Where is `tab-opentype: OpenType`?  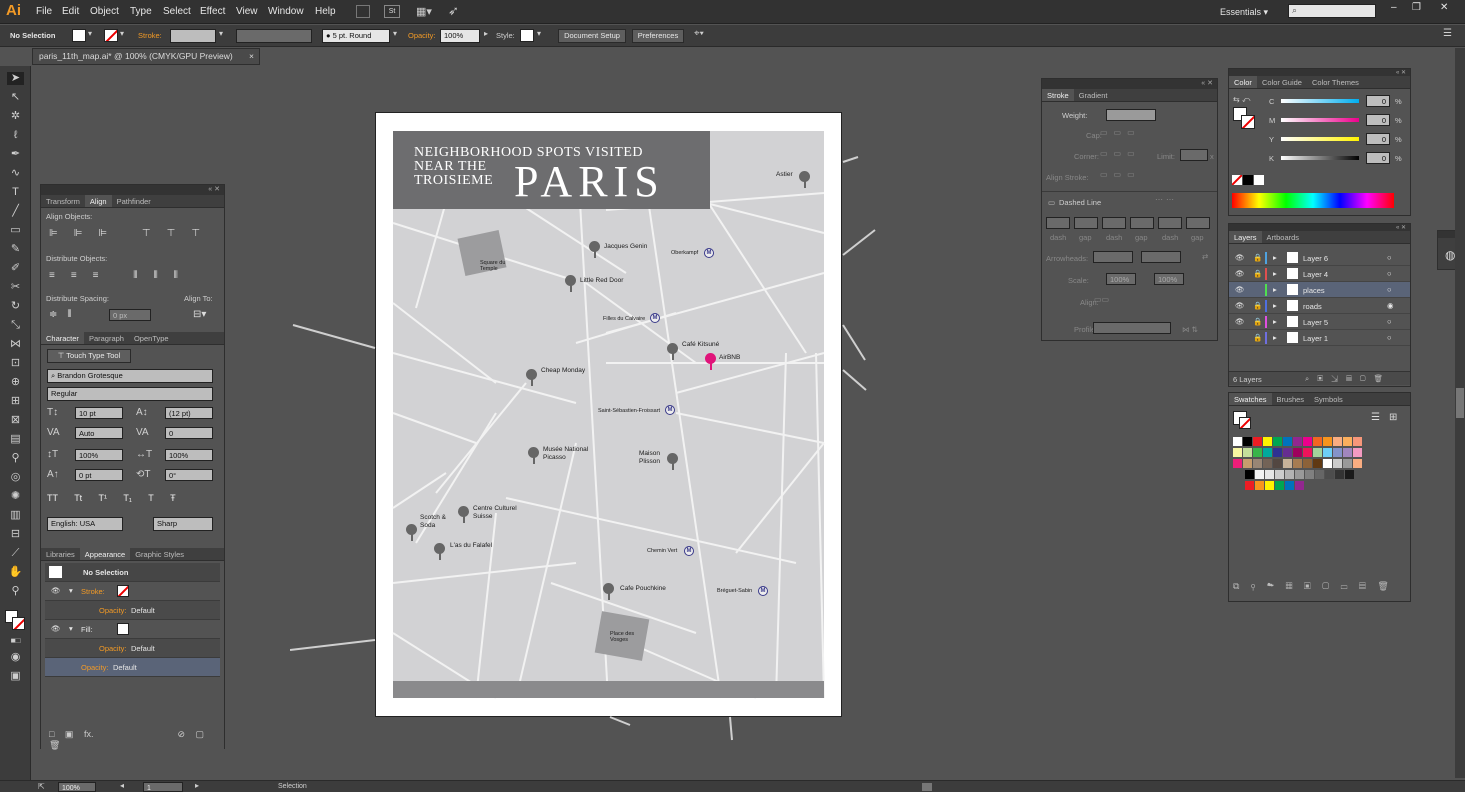
tab-opentype: OpenType is located at coordinates (151, 338).